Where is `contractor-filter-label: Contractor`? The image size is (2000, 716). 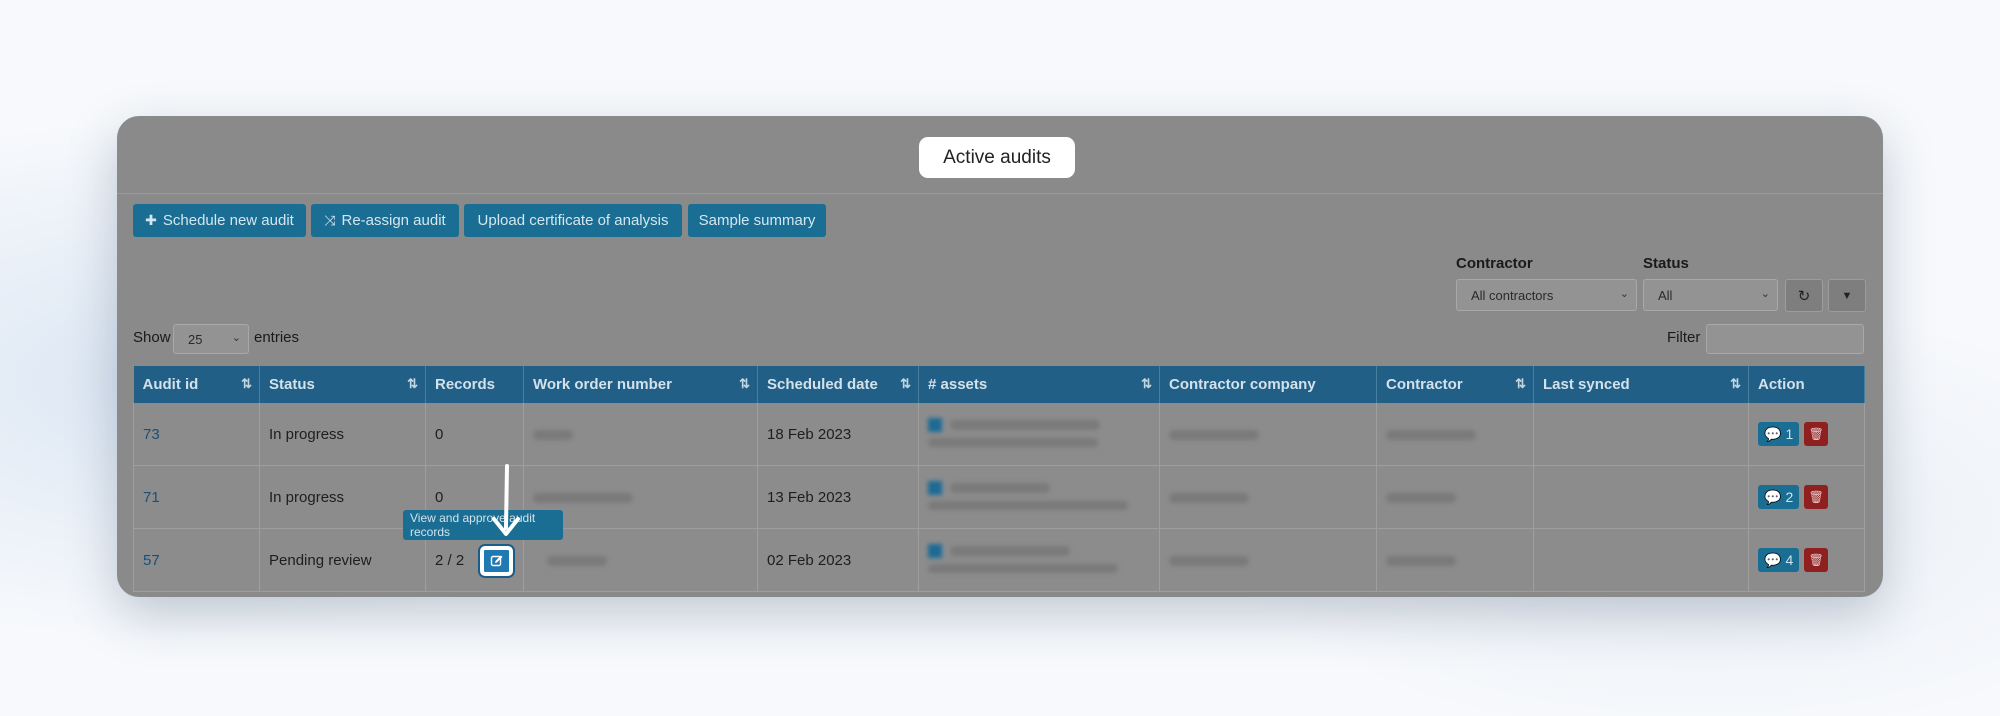 contractor-filter-label: Contractor is located at coordinates (1494, 263).